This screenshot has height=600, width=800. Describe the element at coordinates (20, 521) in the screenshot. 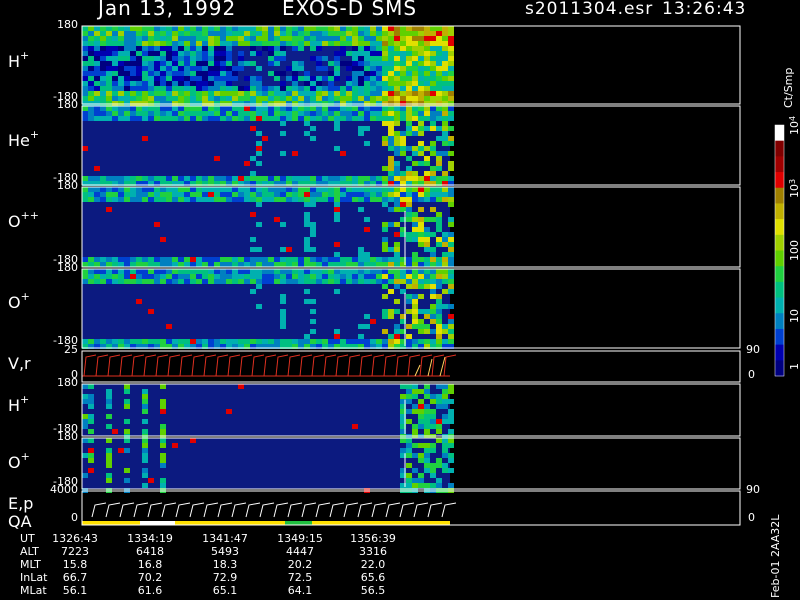

I see `panel-sublabel: QA` at that location.